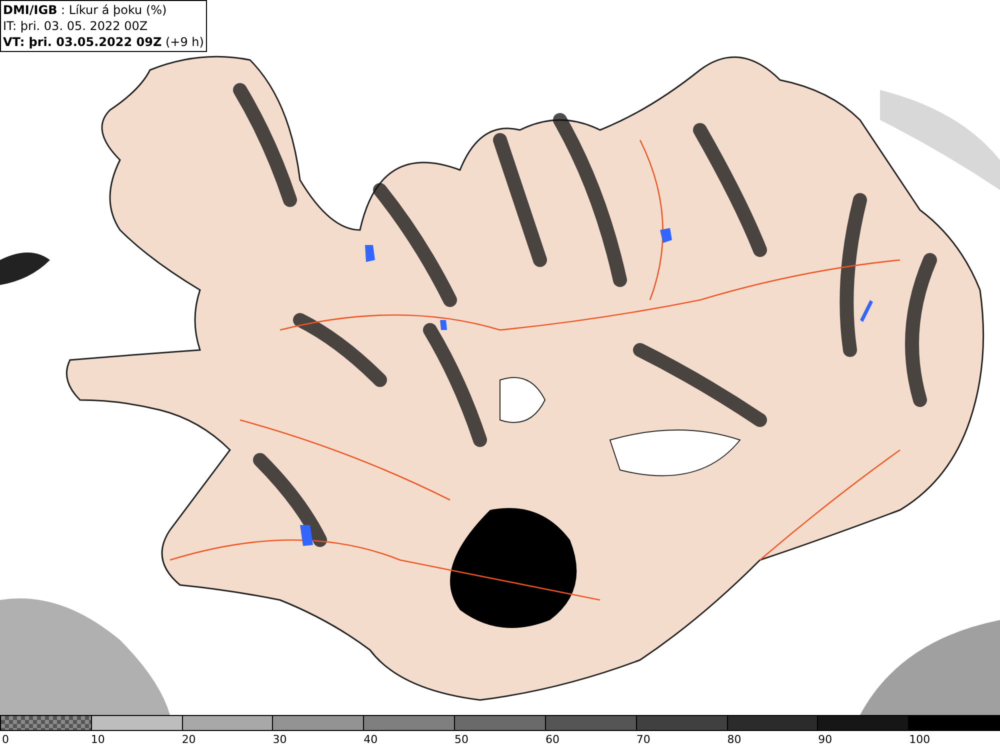 This screenshot has width=1000, height=750. What do you see at coordinates (103, 42) in the screenshot?
I see `legend-text: VT: þri. 03.05.2022 09Z (+9 h)` at bounding box center [103, 42].